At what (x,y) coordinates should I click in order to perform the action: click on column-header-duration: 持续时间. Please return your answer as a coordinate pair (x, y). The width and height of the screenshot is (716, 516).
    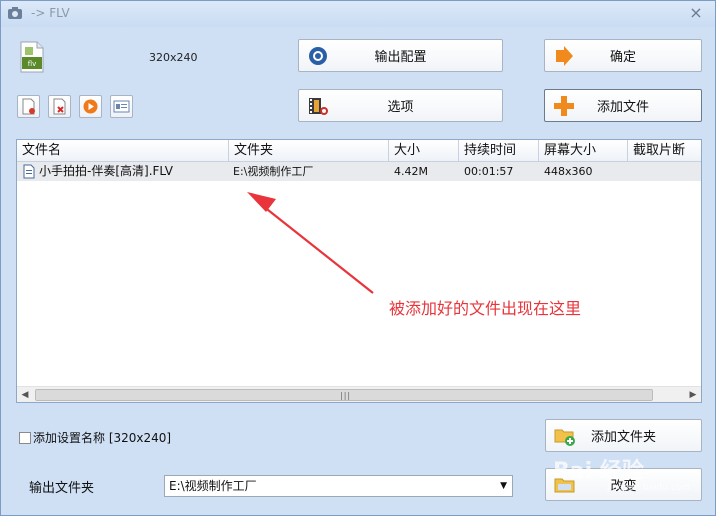
    Looking at the image, I should click on (499, 151).